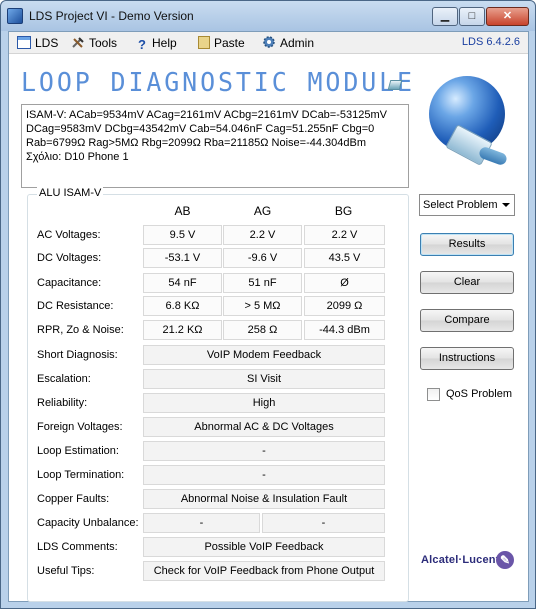 The image size is (536, 609). What do you see at coordinates (182, 258) in the screenshot?
I see `dc-ab-value: -53.1 V` at bounding box center [182, 258].